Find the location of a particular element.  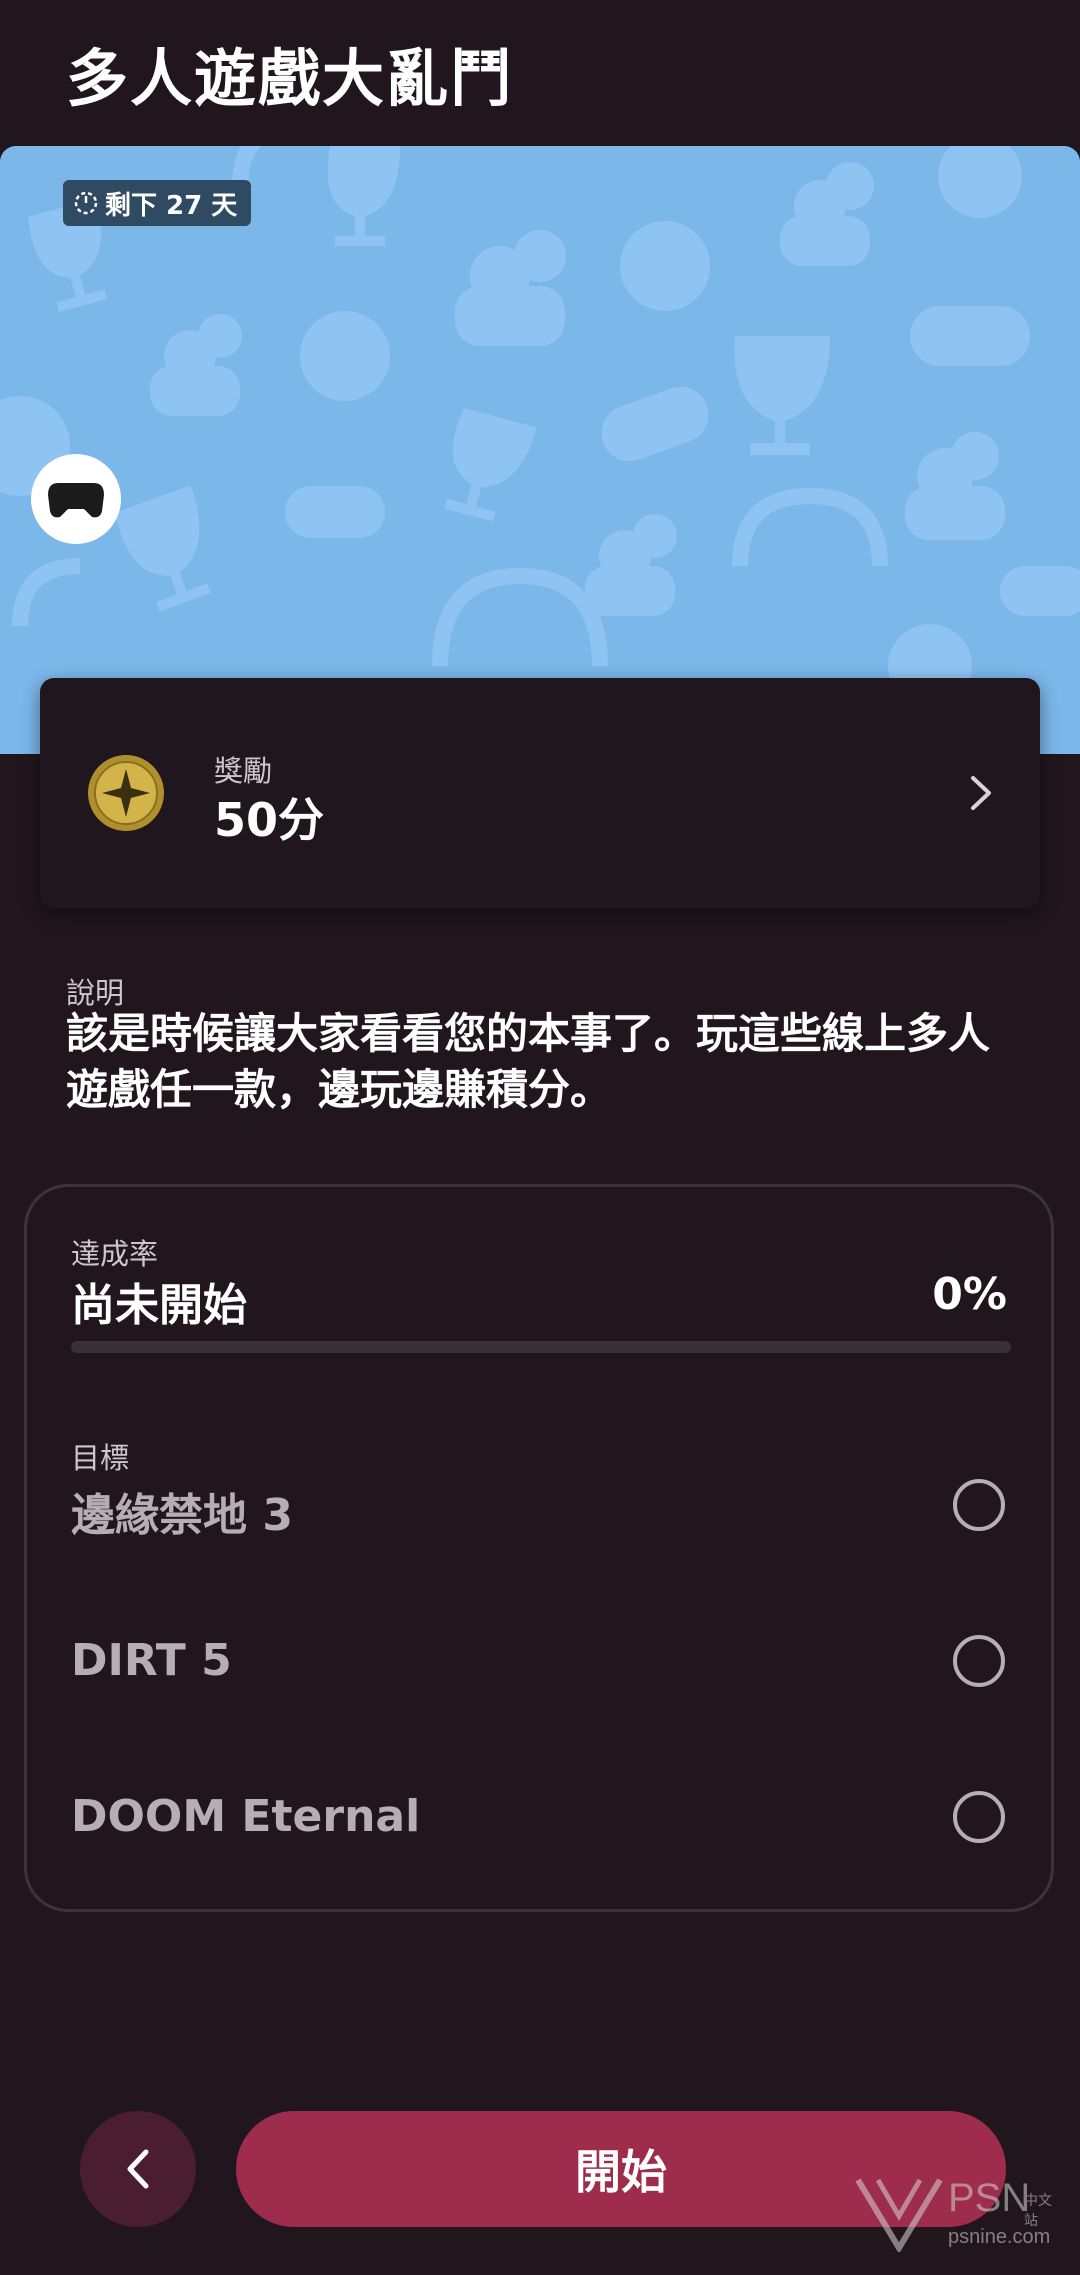

reward-card: 獎勵 50分 is located at coordinates (540, 793).